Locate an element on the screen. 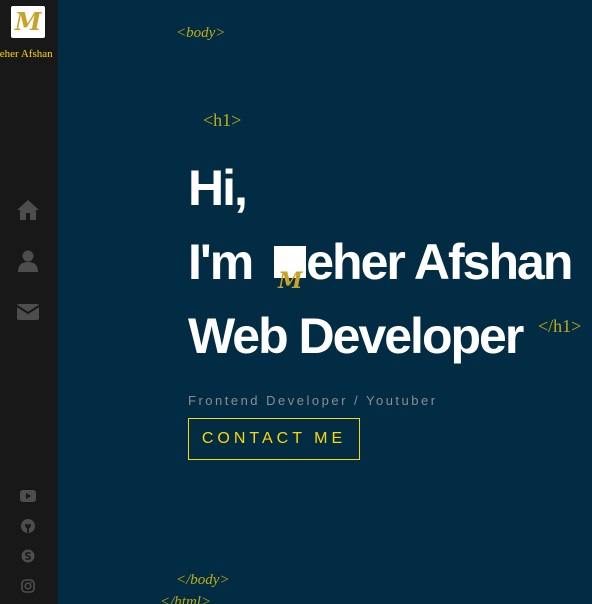 Image resolution: width=592 pixels, height=604 pixels. body-open-tag: <body> is located at coordinates (201, 33).